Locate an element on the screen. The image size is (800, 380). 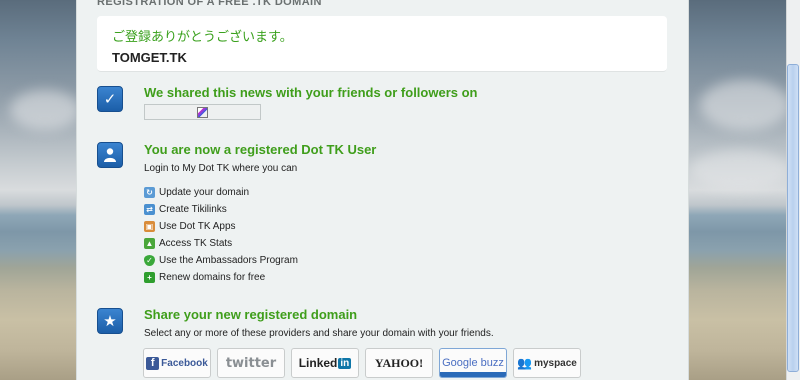
registered-subtitle: Login to My Dot TK where you can is located at coordinates (221, 168).